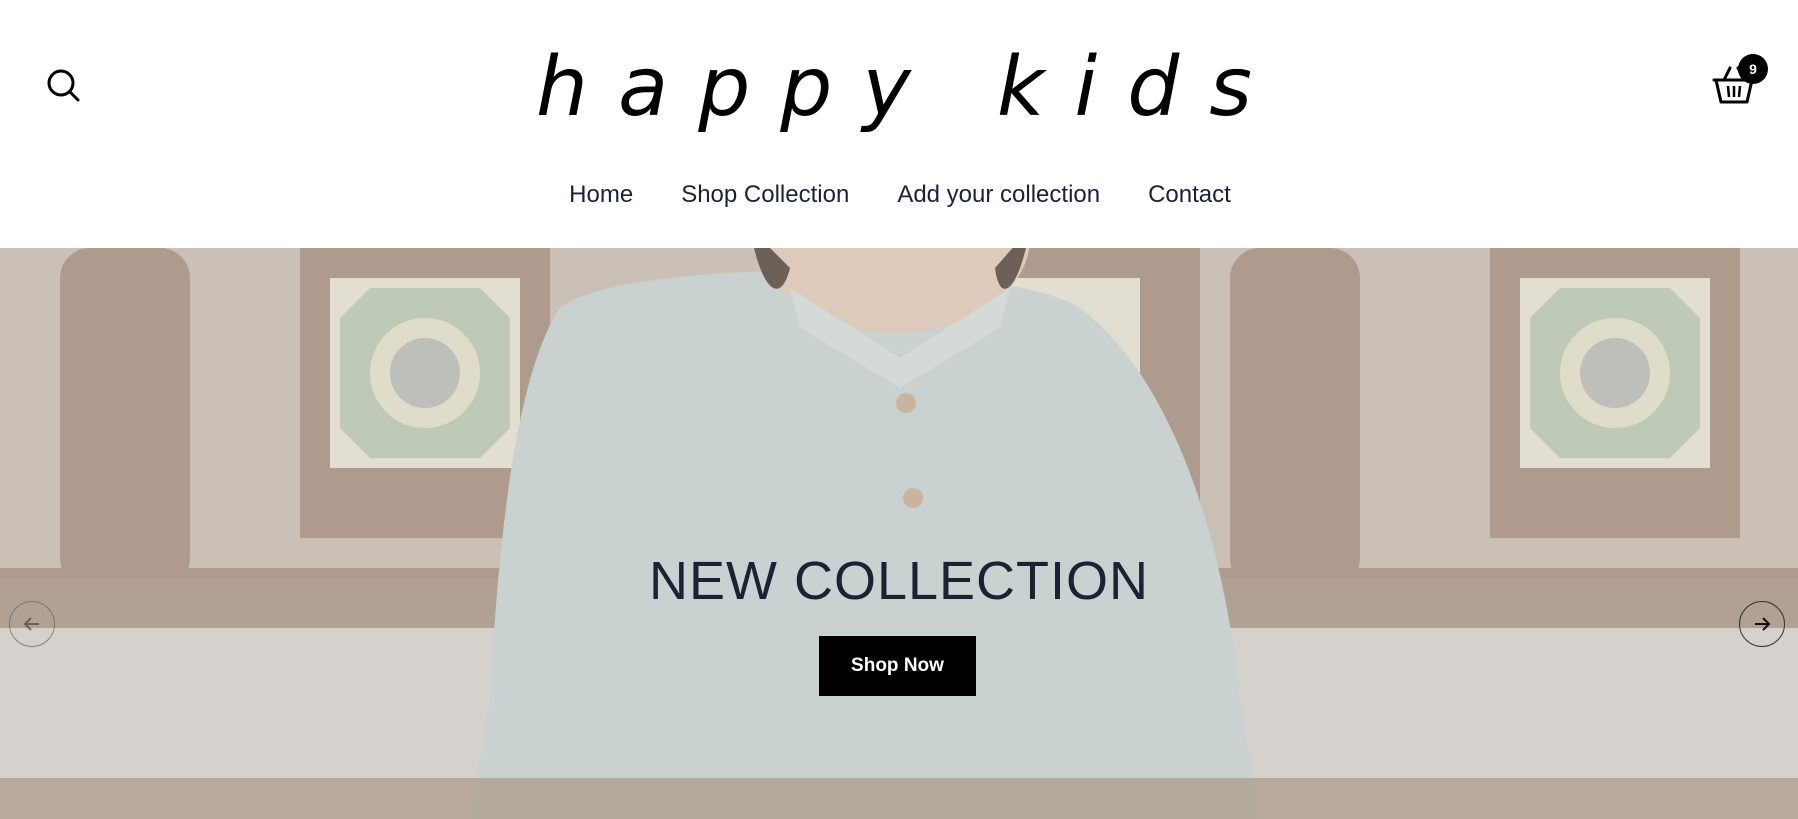 The height and width of the screenshot is (819, 1798). I want to click on shop-now-button: Shop Now, so click(897, 666).